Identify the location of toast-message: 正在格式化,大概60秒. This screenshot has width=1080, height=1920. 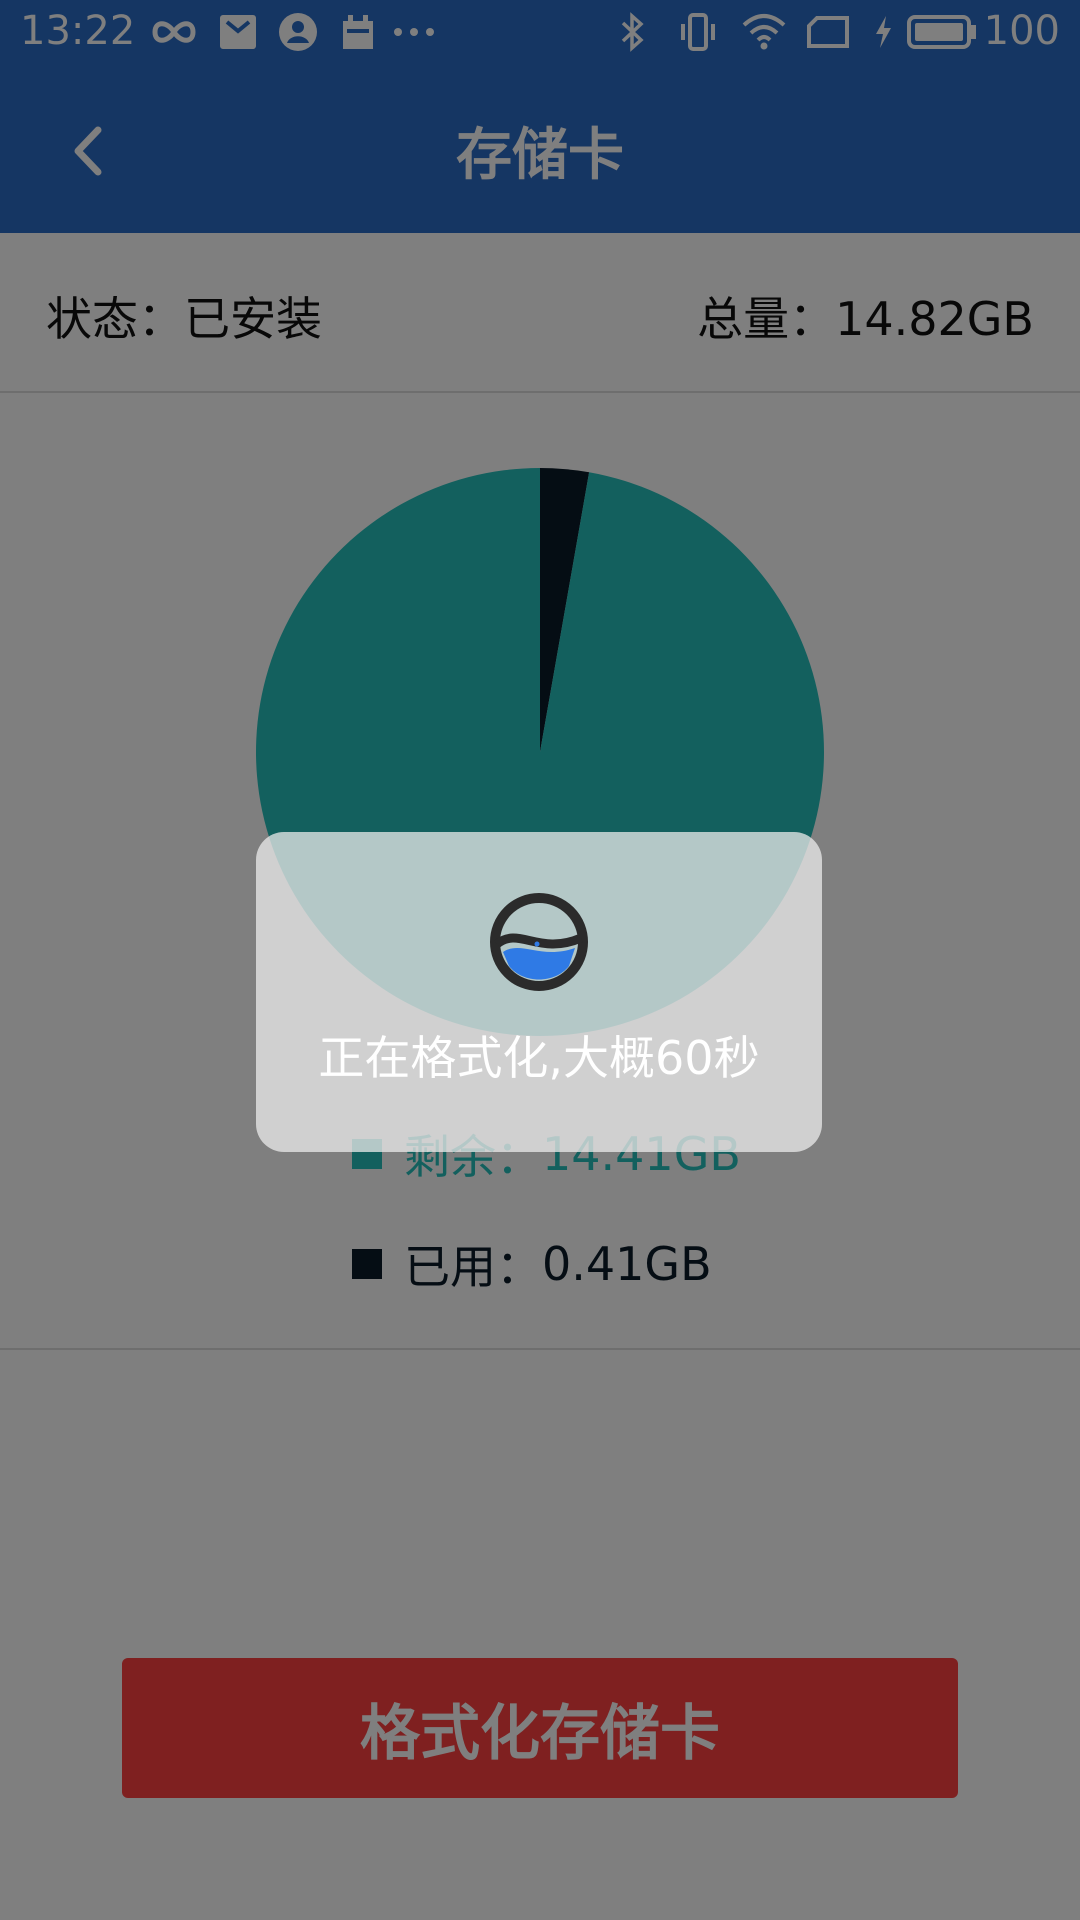
(539, 1058).